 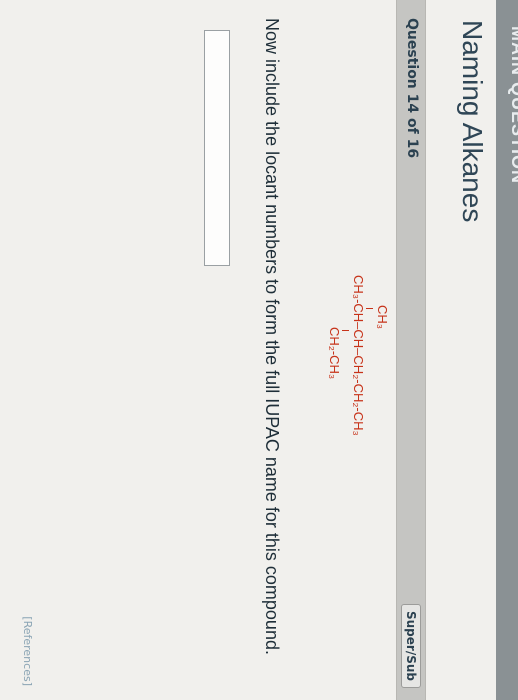 What do you see at coordinates (507, 350) in the screenshot?
I see `main-question-banner: MAIN QUESTION` at bounding box center [507, 350].